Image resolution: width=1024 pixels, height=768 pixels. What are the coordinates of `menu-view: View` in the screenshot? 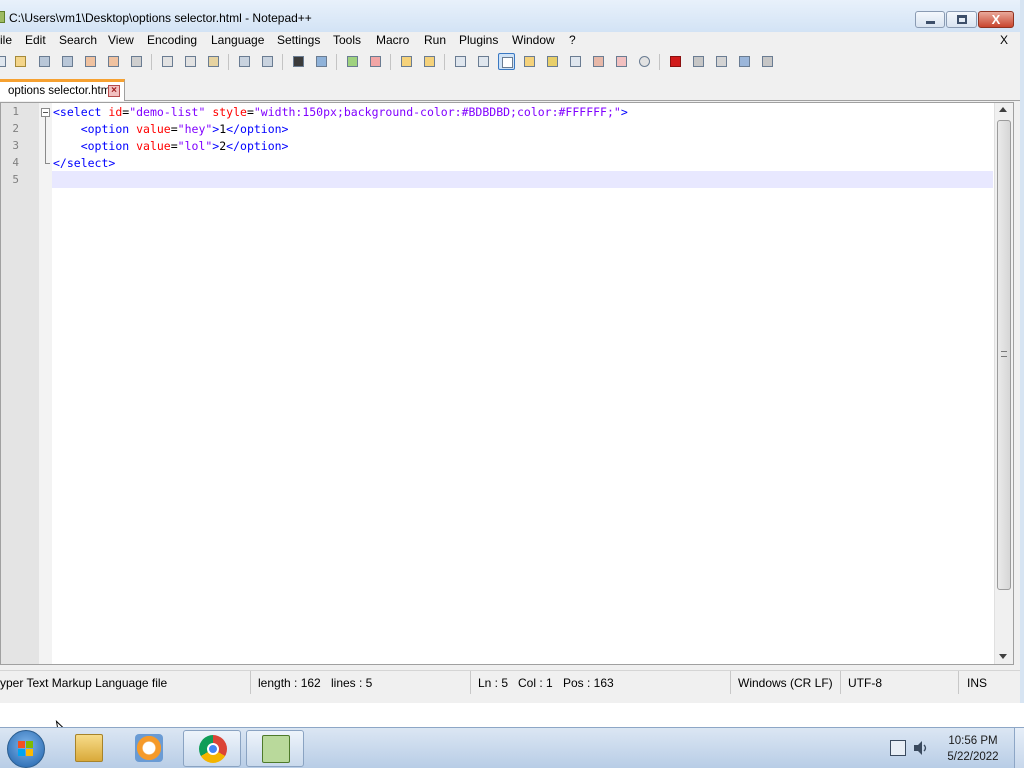 It's located at (121, 40).